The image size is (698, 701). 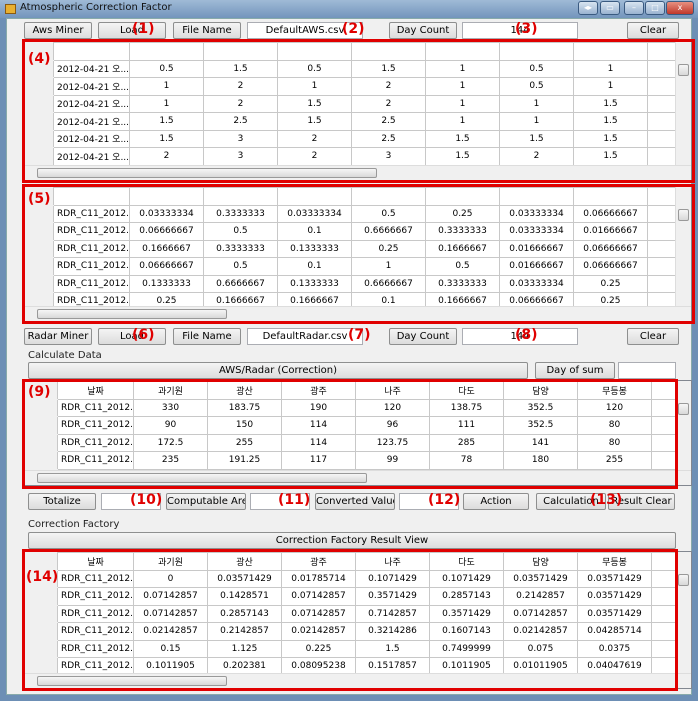 What do you see at coordinates (466, 596) in the screenshot?
I see `value-cell: 0.2857143` at bounding box center [466, 596].